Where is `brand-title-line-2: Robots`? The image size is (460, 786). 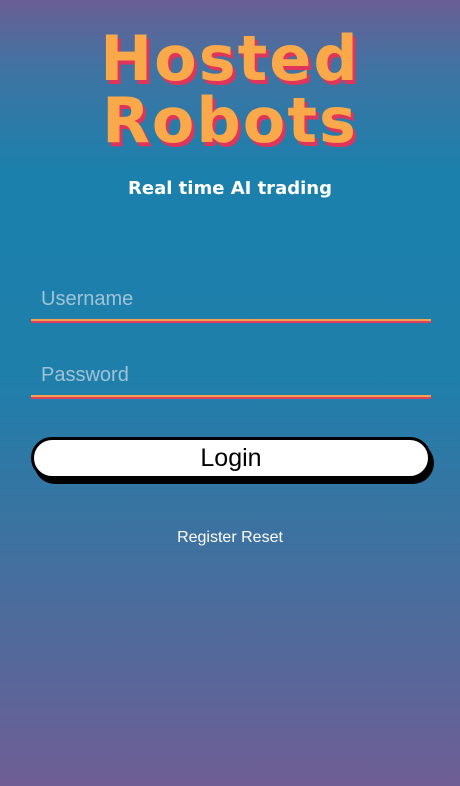 brand-title-line-2: Robots is located at coordinates (230, 120).